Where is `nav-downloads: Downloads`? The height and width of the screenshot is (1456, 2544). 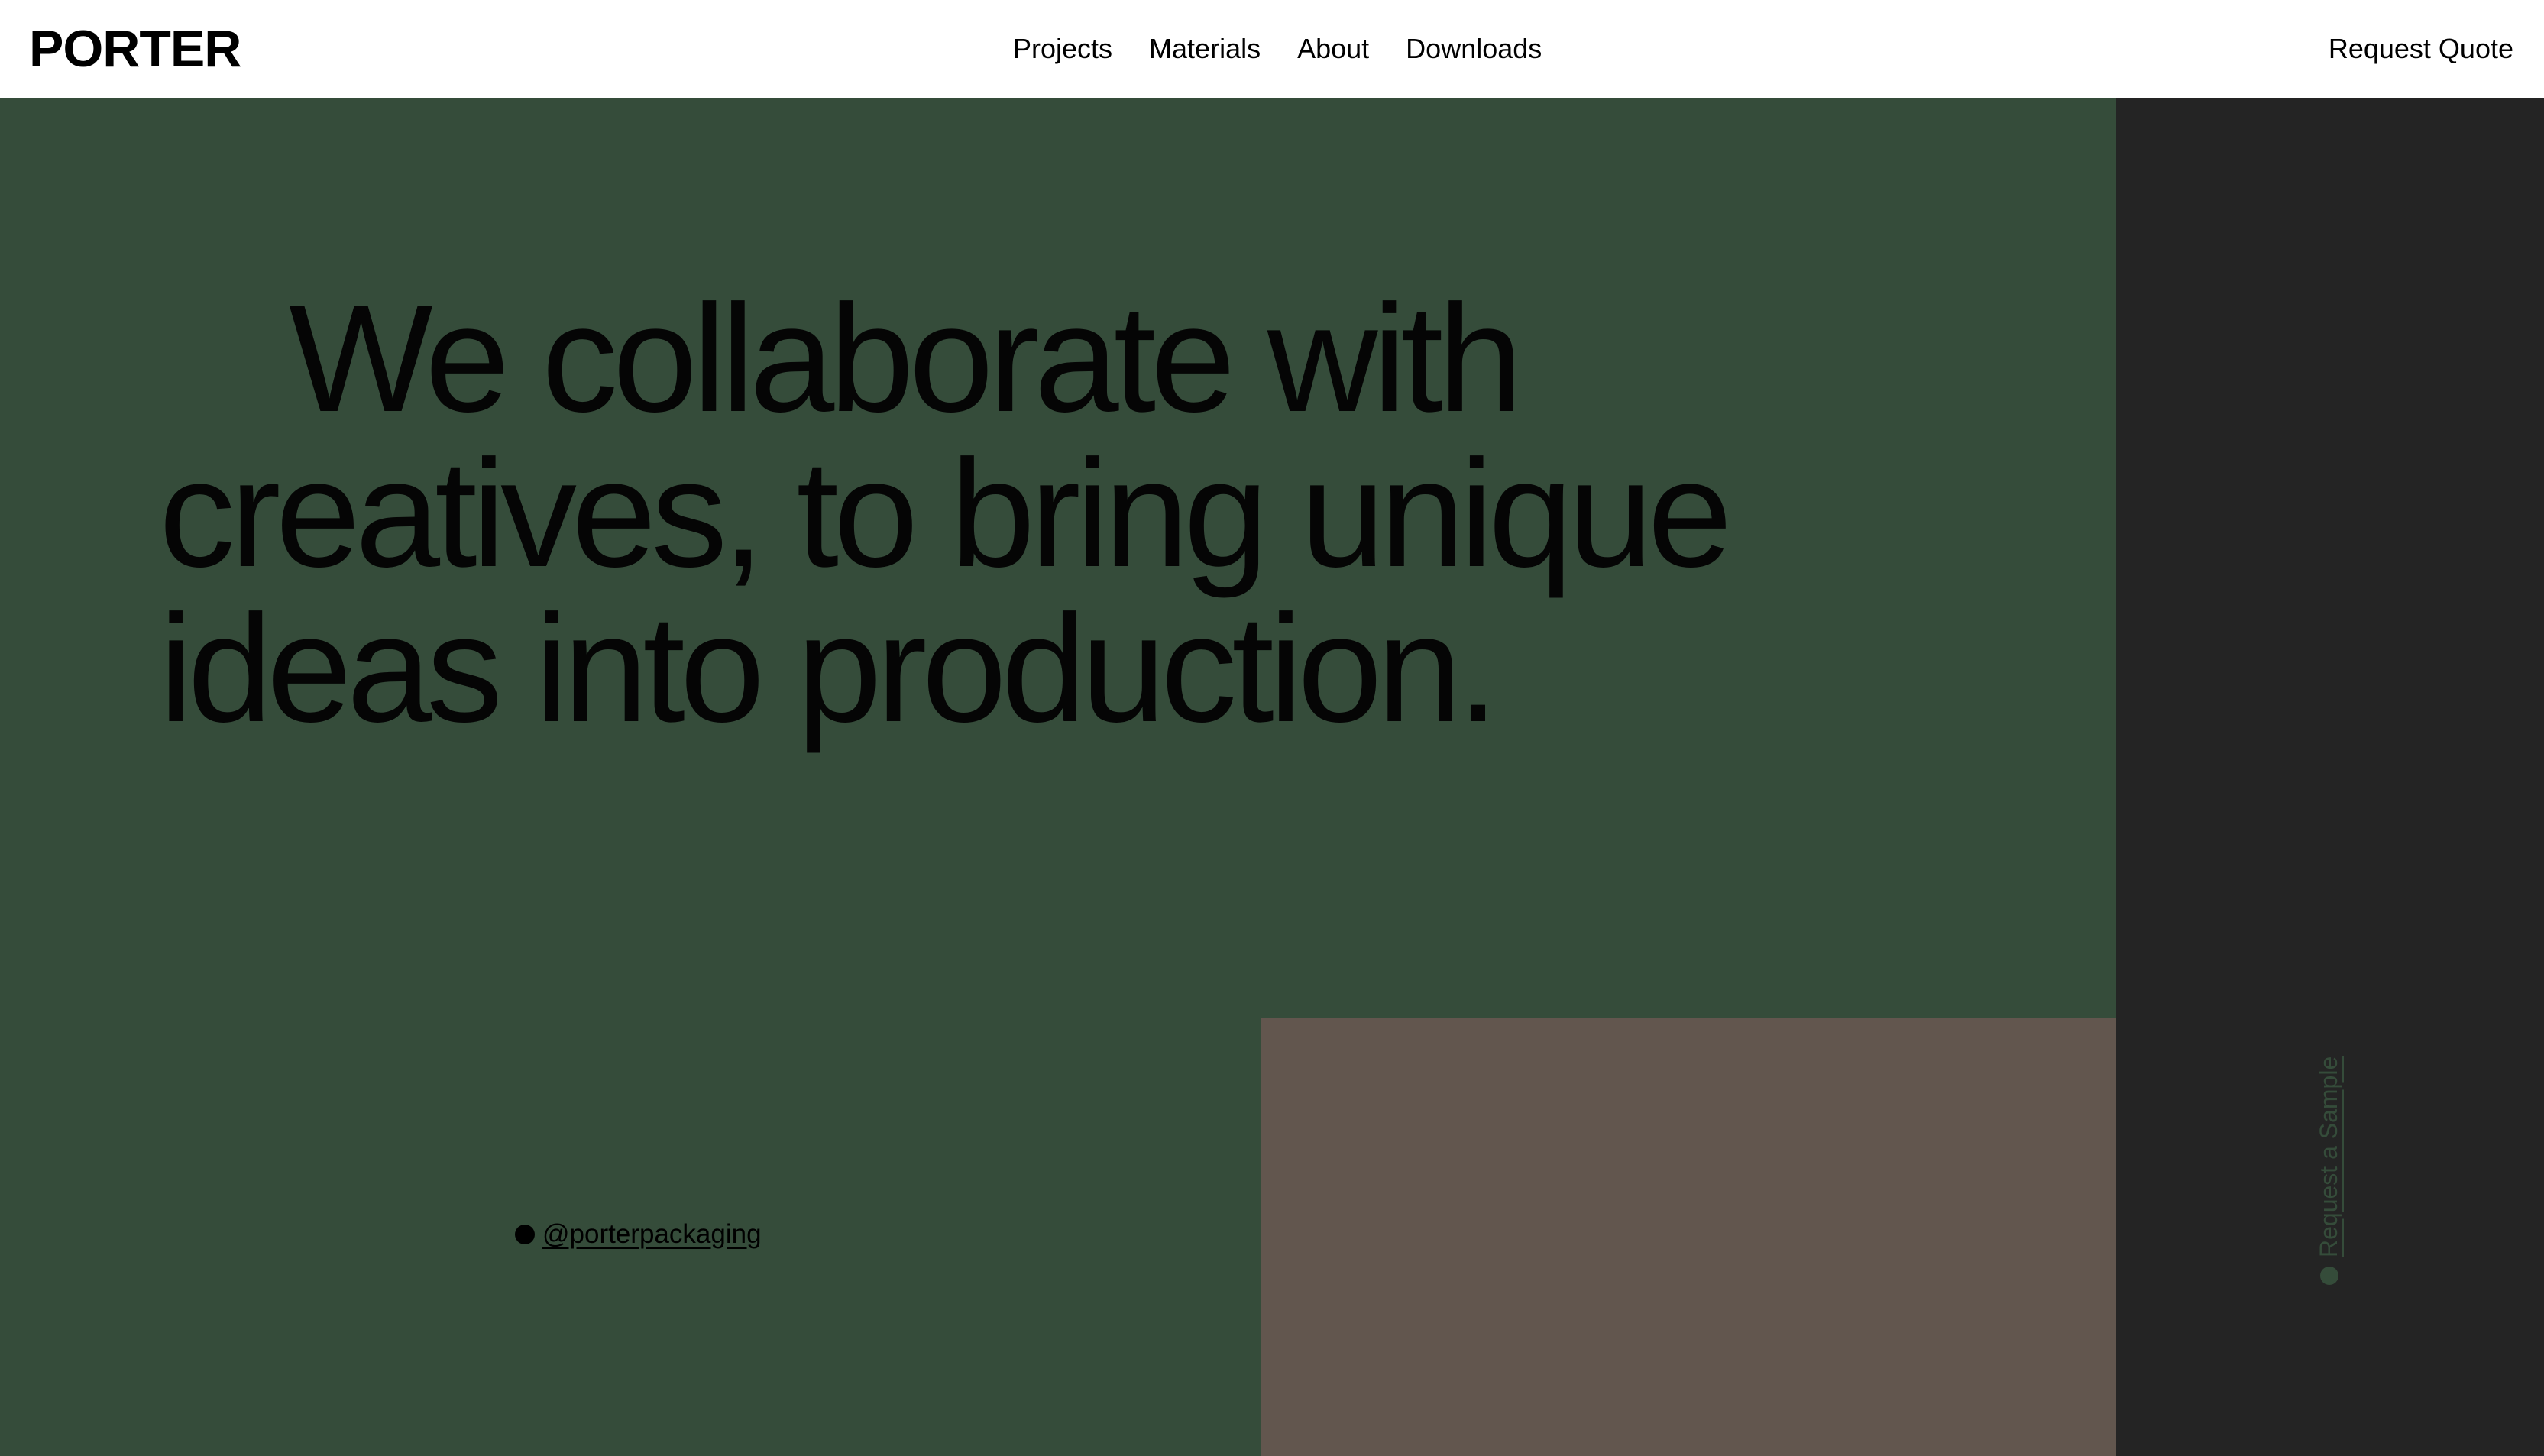 nav-downloads: Downloads is located at coordinates (1474, 49).